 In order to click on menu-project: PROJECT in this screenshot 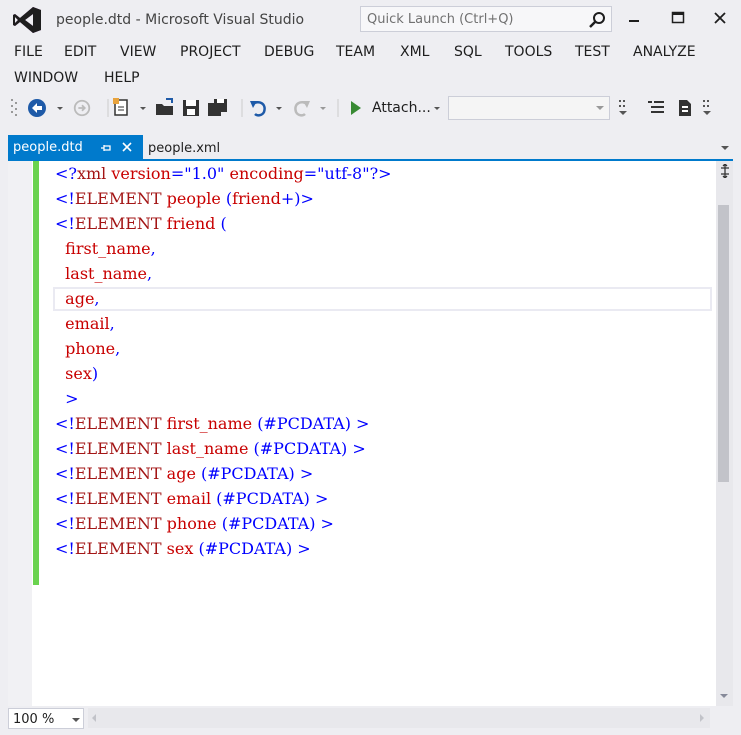, I will do `click(210, 52)`.